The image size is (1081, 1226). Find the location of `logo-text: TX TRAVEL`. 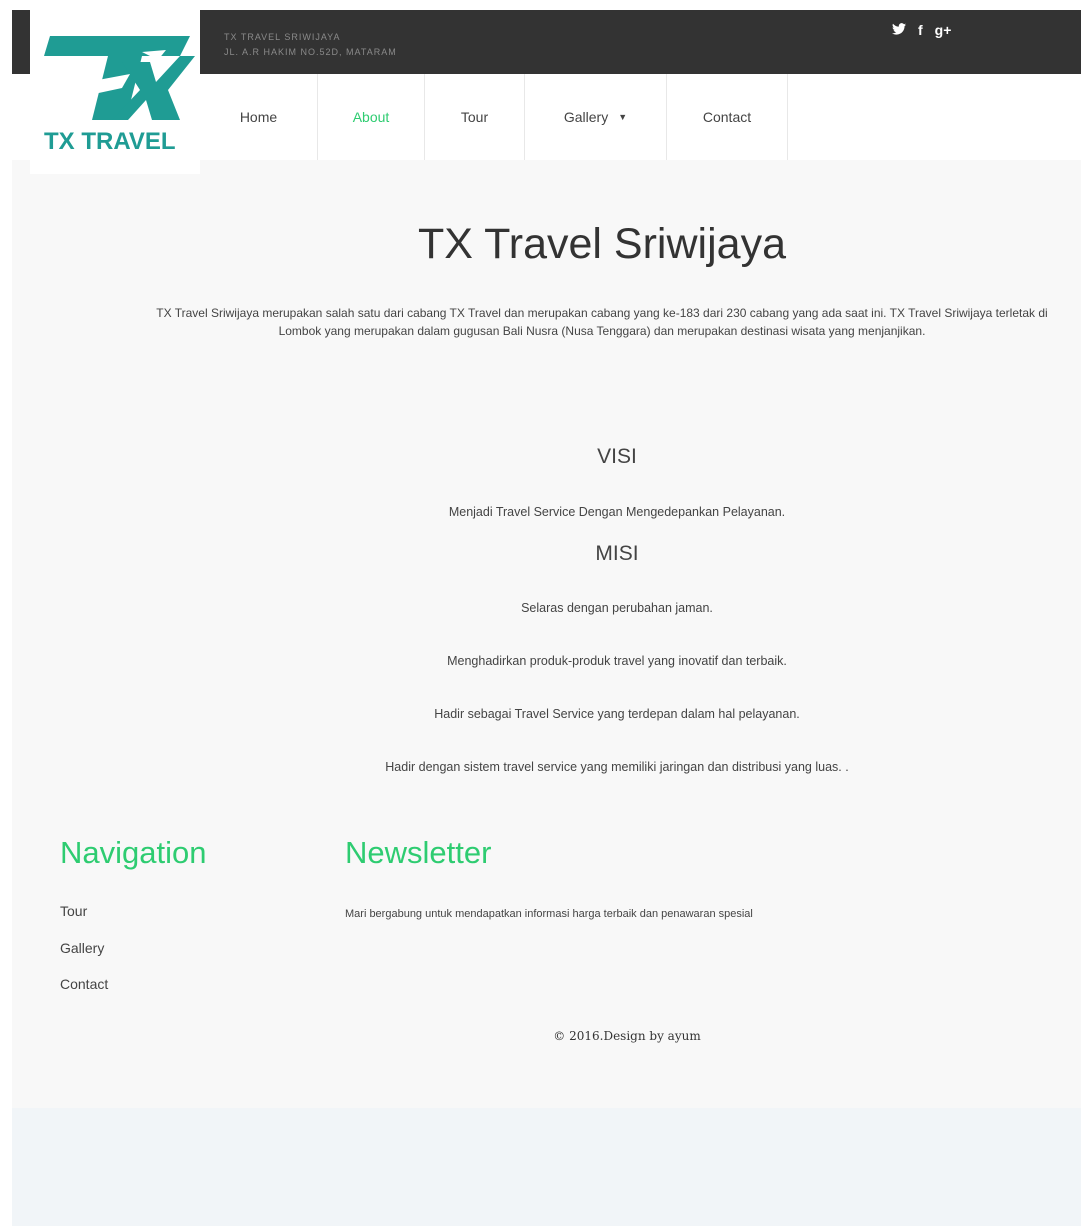

logo-text: TX TRAVEL is located at coordinates (110, 141).